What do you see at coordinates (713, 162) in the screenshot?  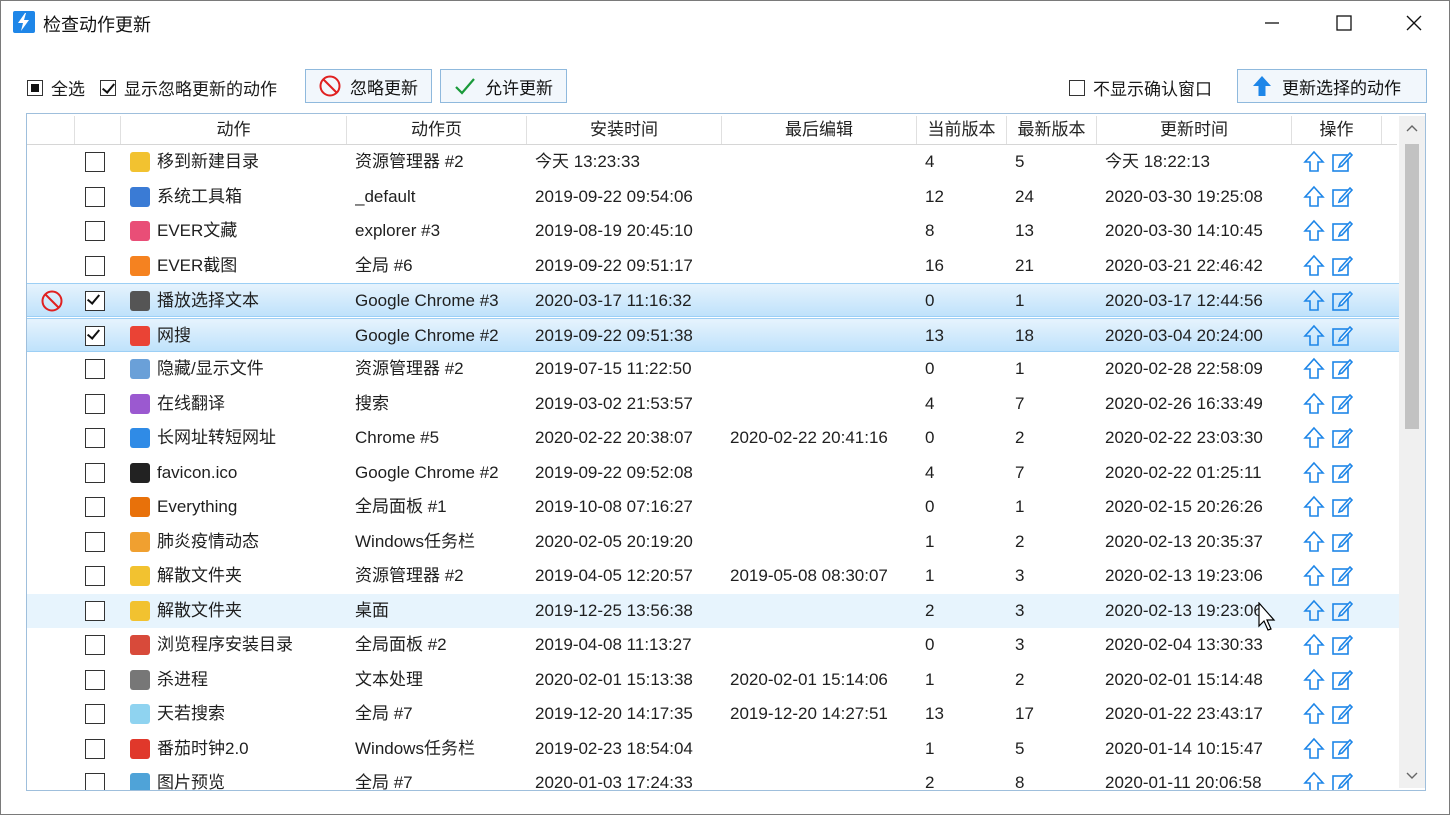 I see `table-row: 移到新建目录 资源管理器 #2 今天 13:23:33 4 5 今天 18:22:13` at bounding box center [713, 162].